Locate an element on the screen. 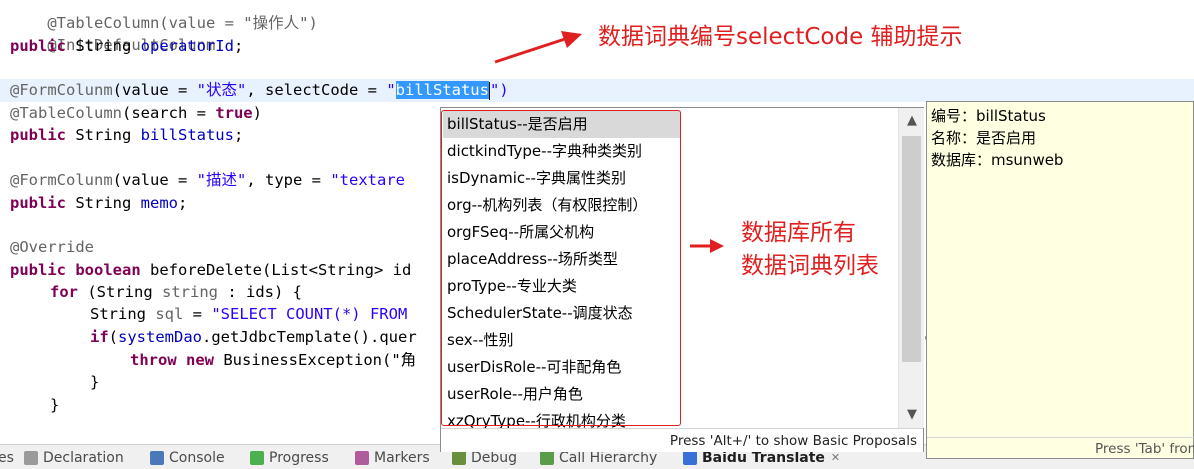 This screenshot has height=469, width=1194. proposal-item: SchedulerState--调度状态 is located at coordinates (561, 313).